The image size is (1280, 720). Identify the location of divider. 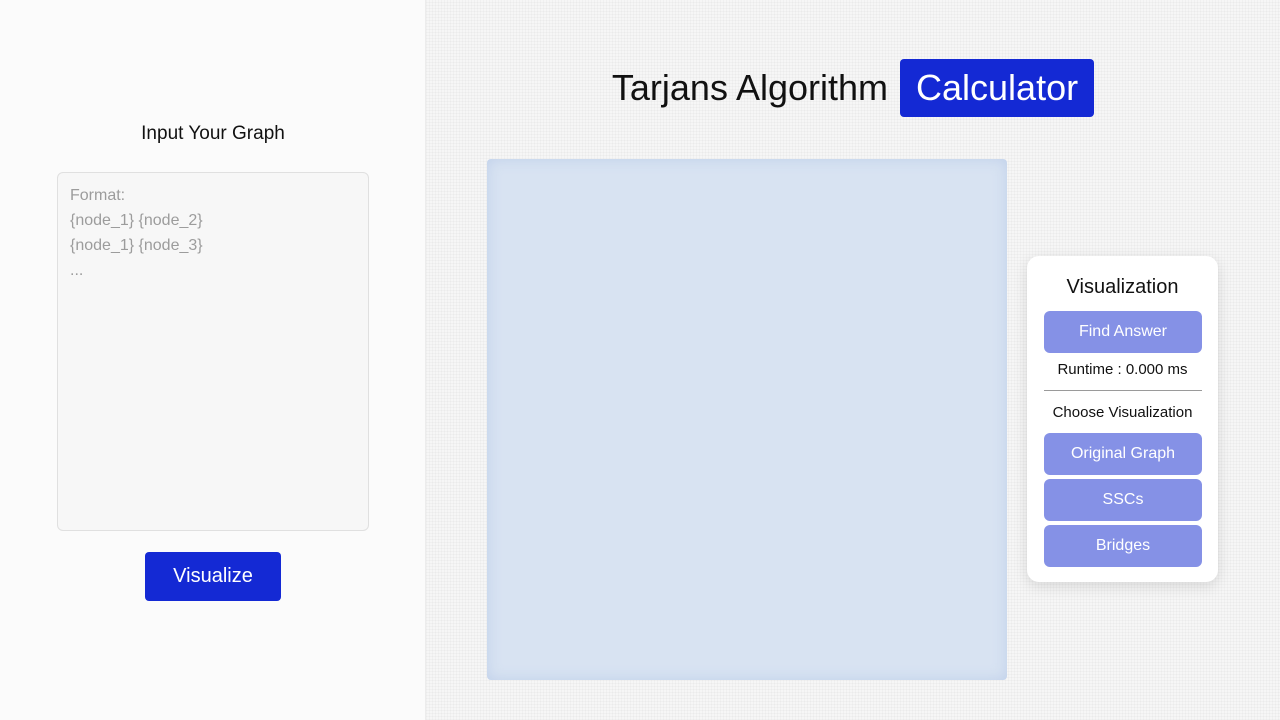
(1123, 390).